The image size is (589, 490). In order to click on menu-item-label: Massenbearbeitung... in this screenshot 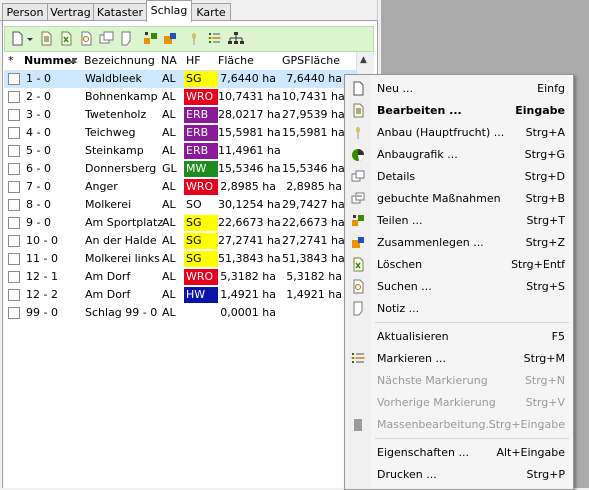, I will do `click(436, 424)`.